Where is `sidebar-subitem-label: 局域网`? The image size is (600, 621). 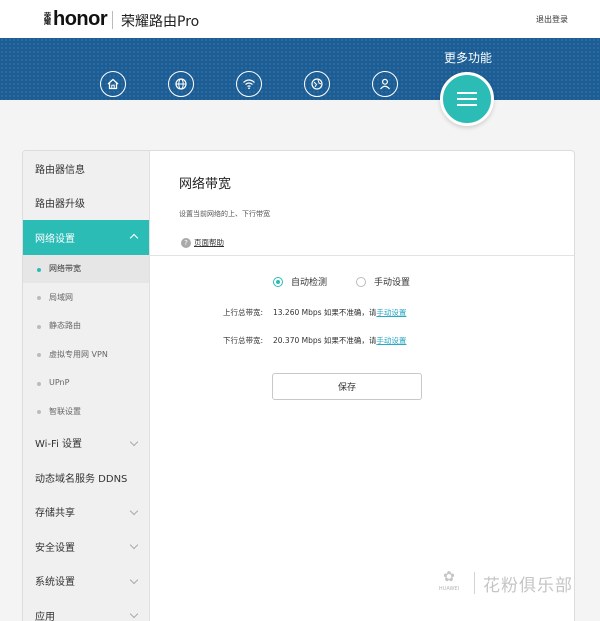
sidebar-subitem-label: 局域网 is located at coordinates (61, 297).